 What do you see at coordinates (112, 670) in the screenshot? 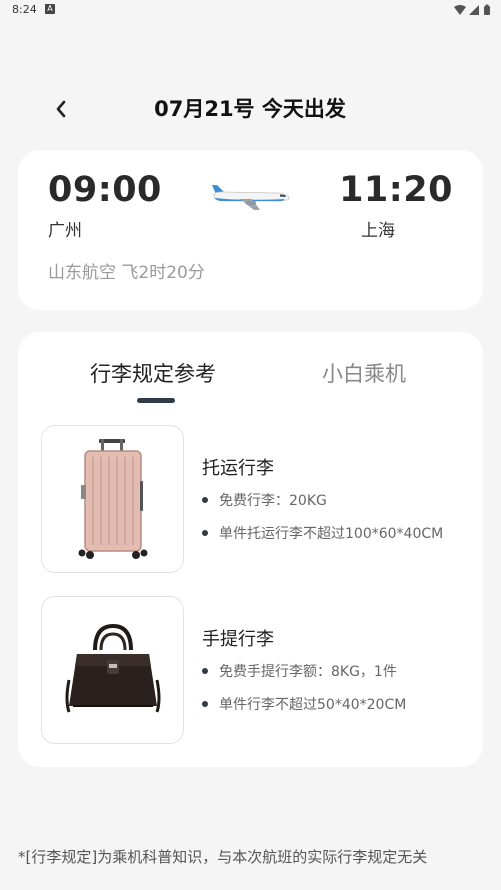
I see `handbag-image` at bounding box center [112, 670].